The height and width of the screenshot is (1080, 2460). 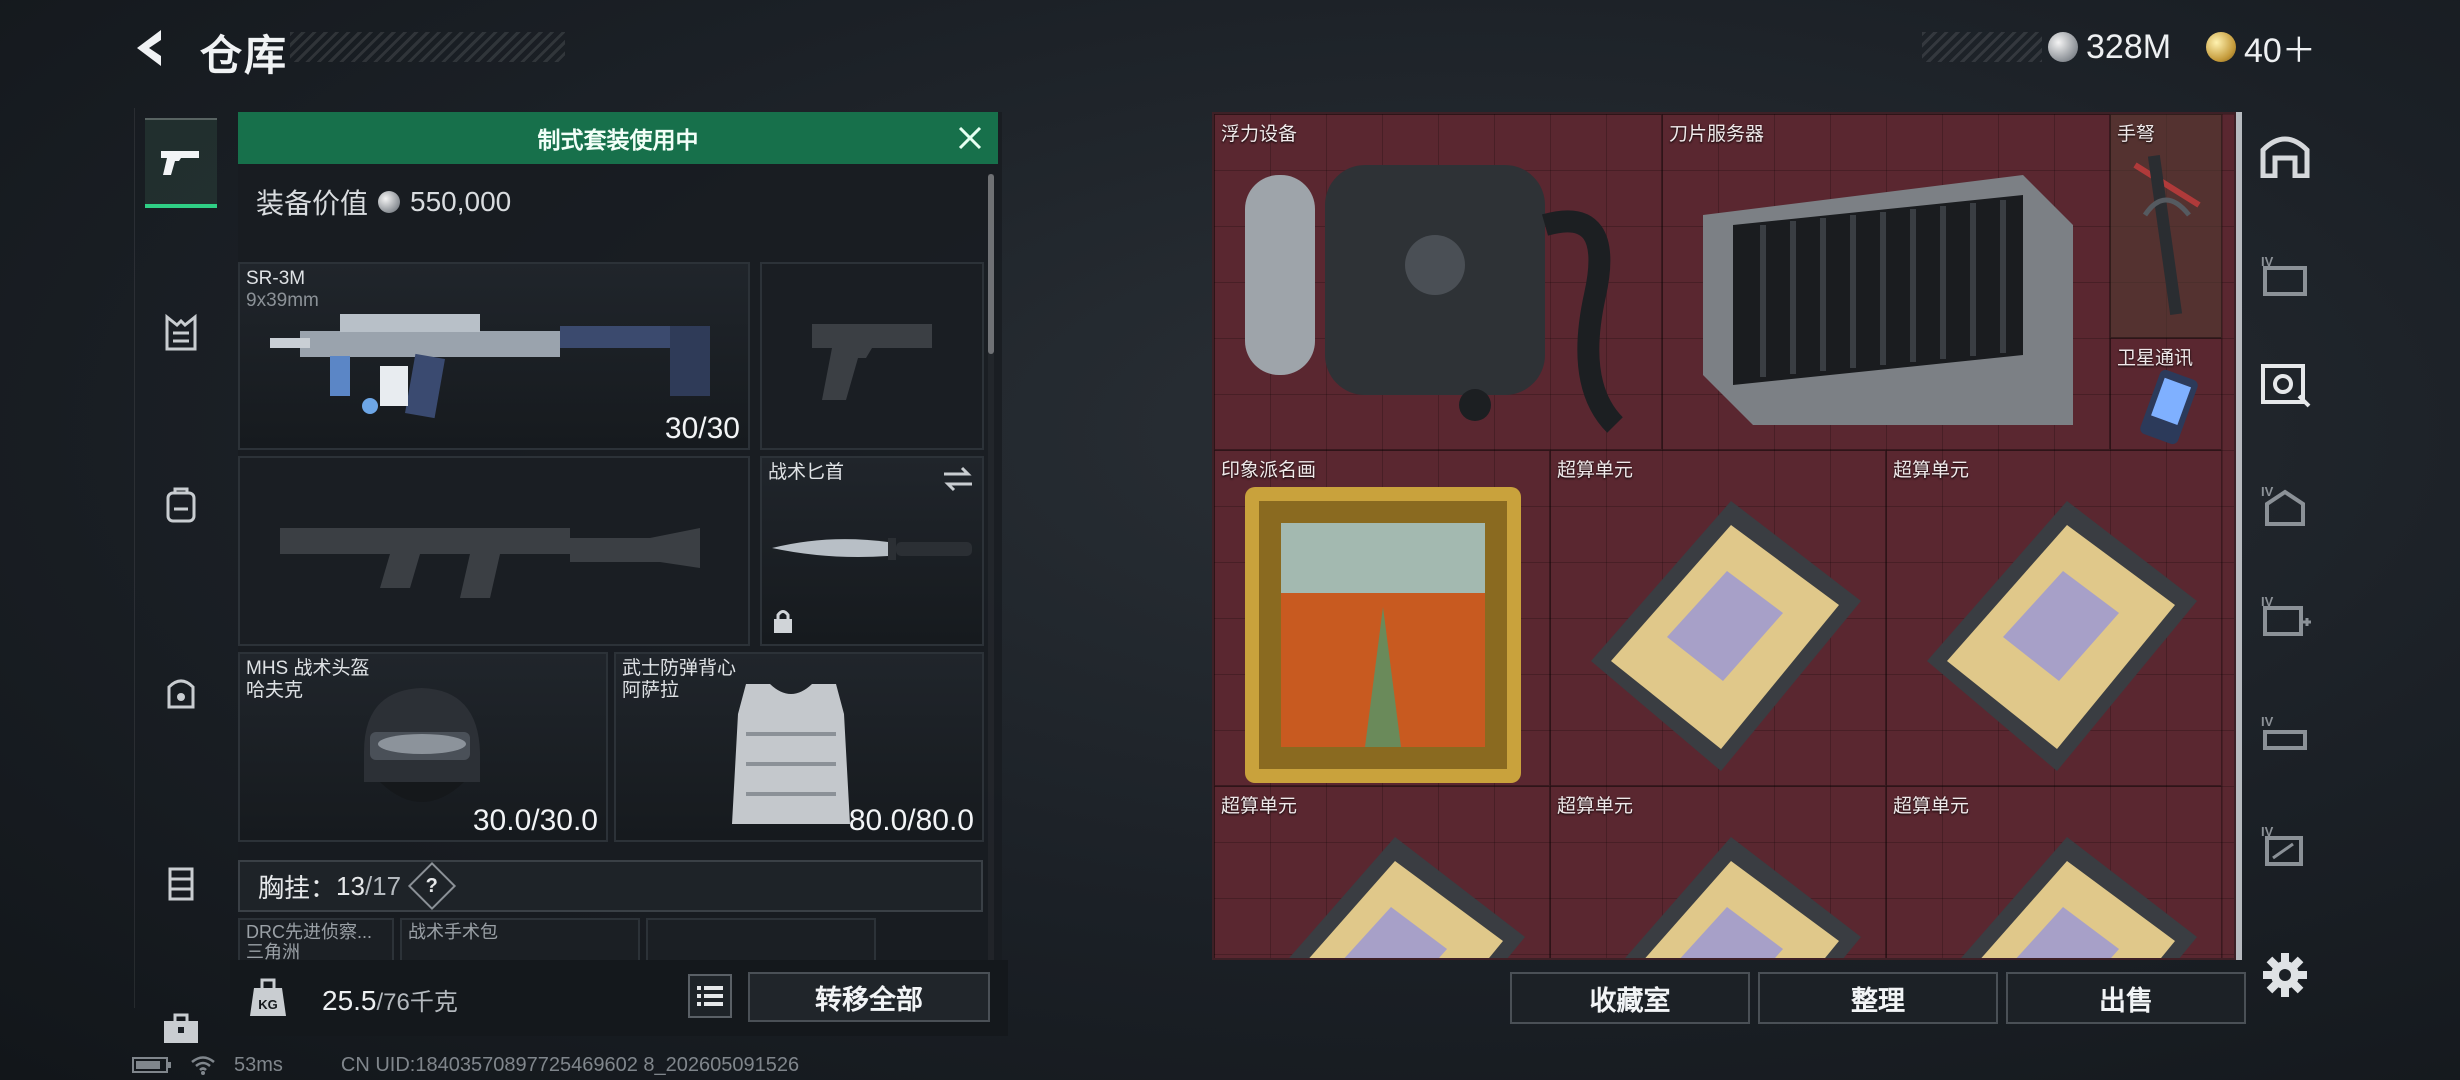 I want to click on primary-weapon-slot: SR-3M 9x39mm 30/30, so click(x=494, y=356).